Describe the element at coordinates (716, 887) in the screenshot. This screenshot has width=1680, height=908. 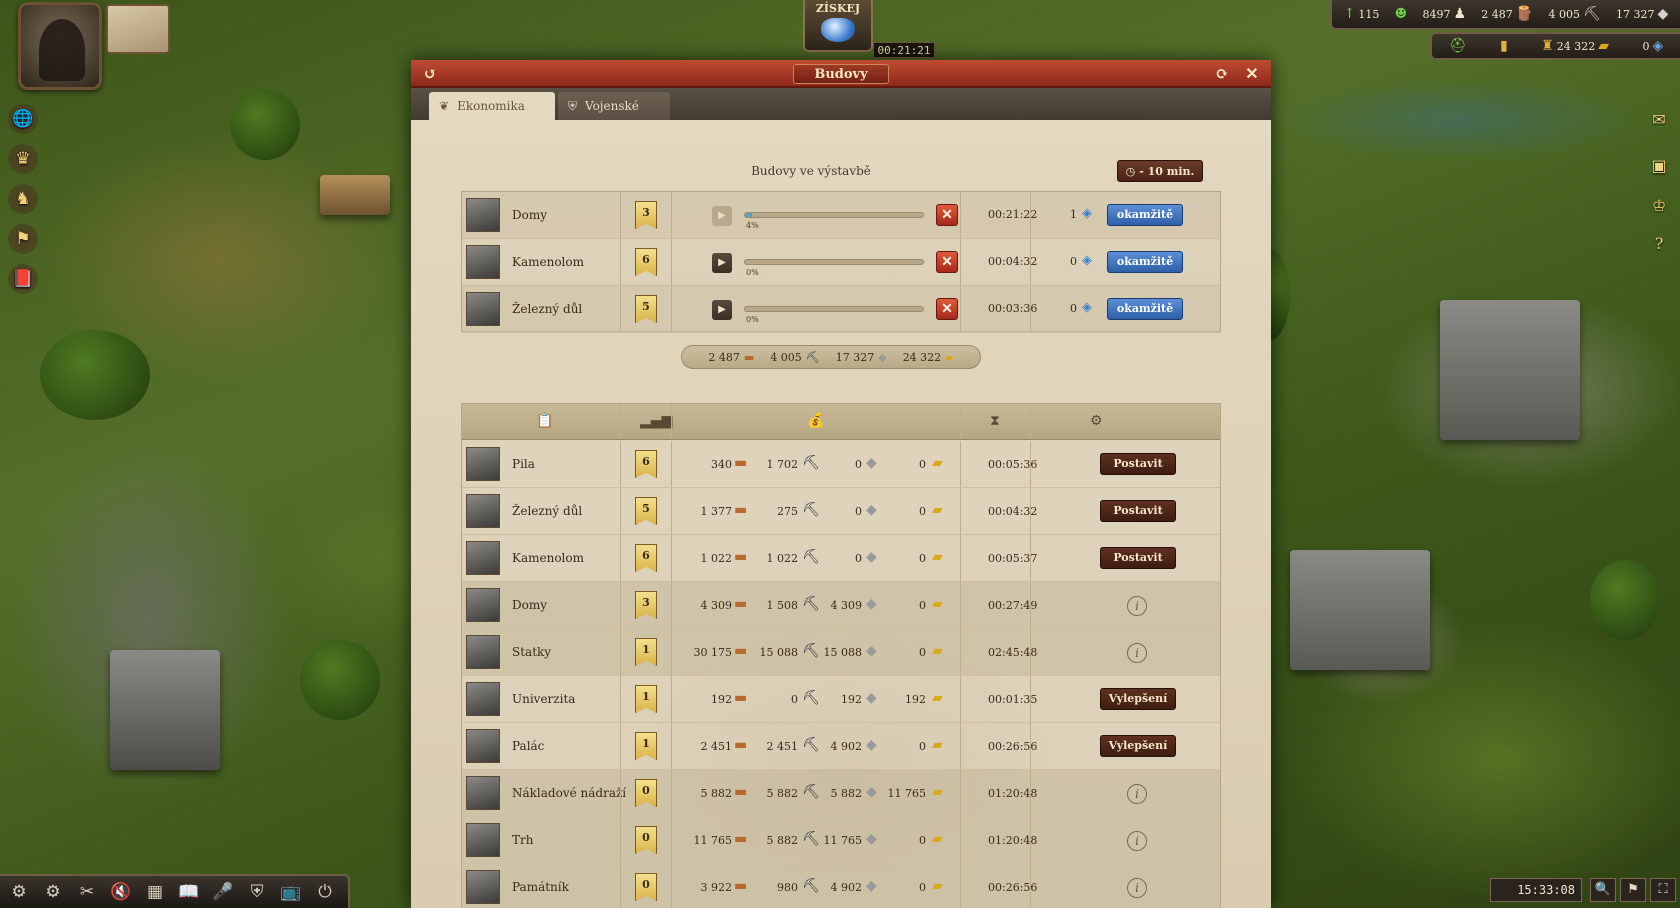
I see `wood-cost: 3 922` at that location.